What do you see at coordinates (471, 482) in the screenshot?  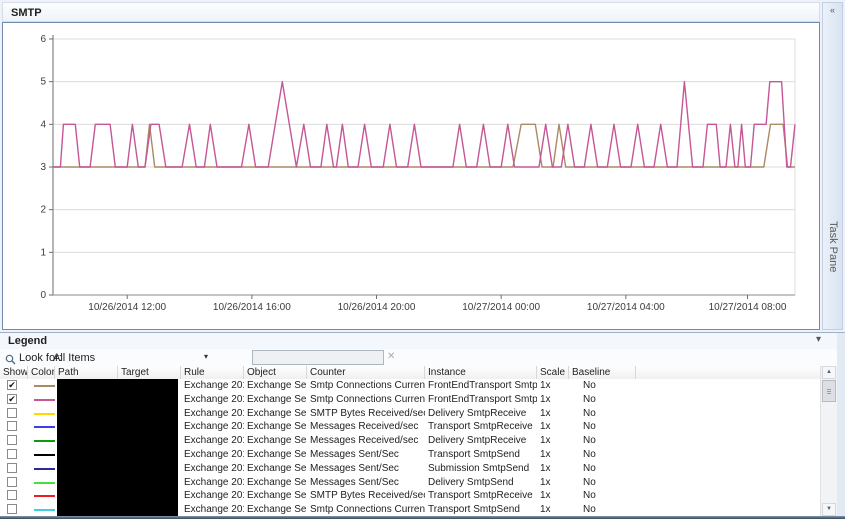 I see `instance-cell: Delivery SmtpSend` at bounding box center [471, 482].